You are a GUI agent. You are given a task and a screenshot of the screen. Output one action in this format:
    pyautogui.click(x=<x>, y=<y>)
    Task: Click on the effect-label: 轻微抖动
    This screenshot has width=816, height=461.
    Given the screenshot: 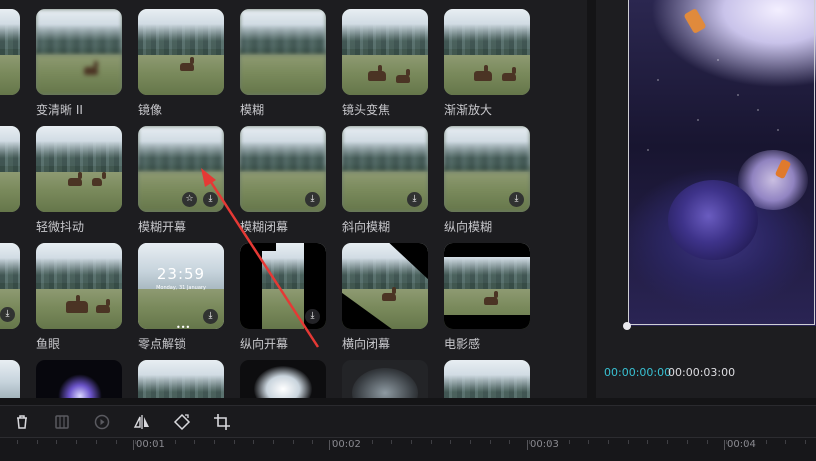 What is the action you would take?
    pyautogui.click(x=60, y=227)
    